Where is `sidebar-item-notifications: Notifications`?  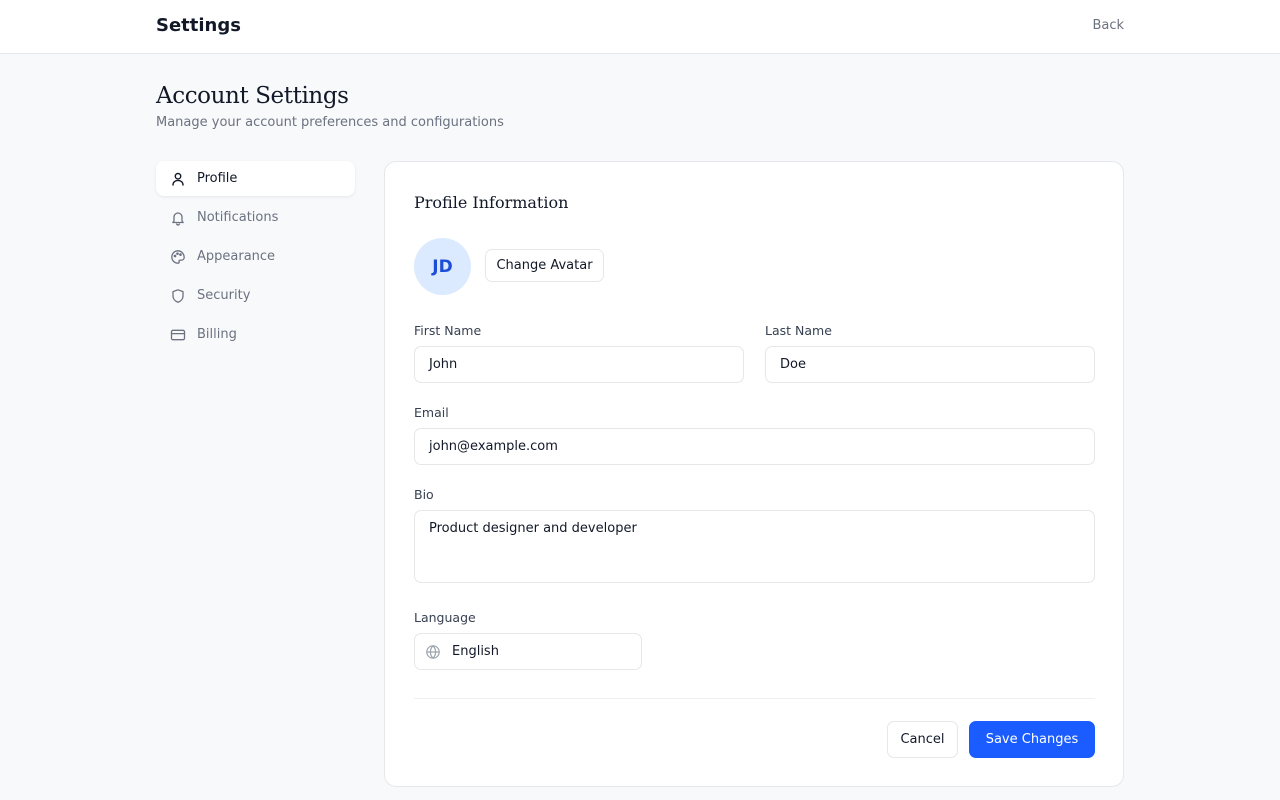
sidebar-item-notifications: Notifications is located at coordinates (255, 217).